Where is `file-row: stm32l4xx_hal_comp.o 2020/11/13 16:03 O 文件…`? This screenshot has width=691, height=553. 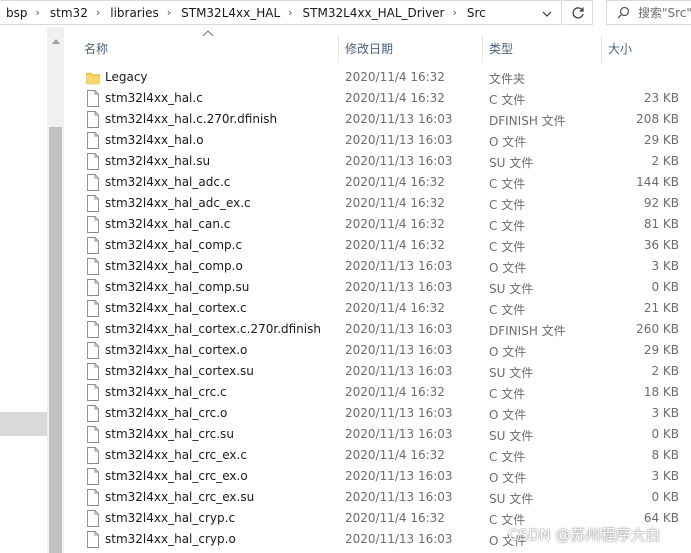
file-row: stm32l4xx_hal_comp.o 2020/11/13 16:03 O 文件… is located at coordinates (377, 266).